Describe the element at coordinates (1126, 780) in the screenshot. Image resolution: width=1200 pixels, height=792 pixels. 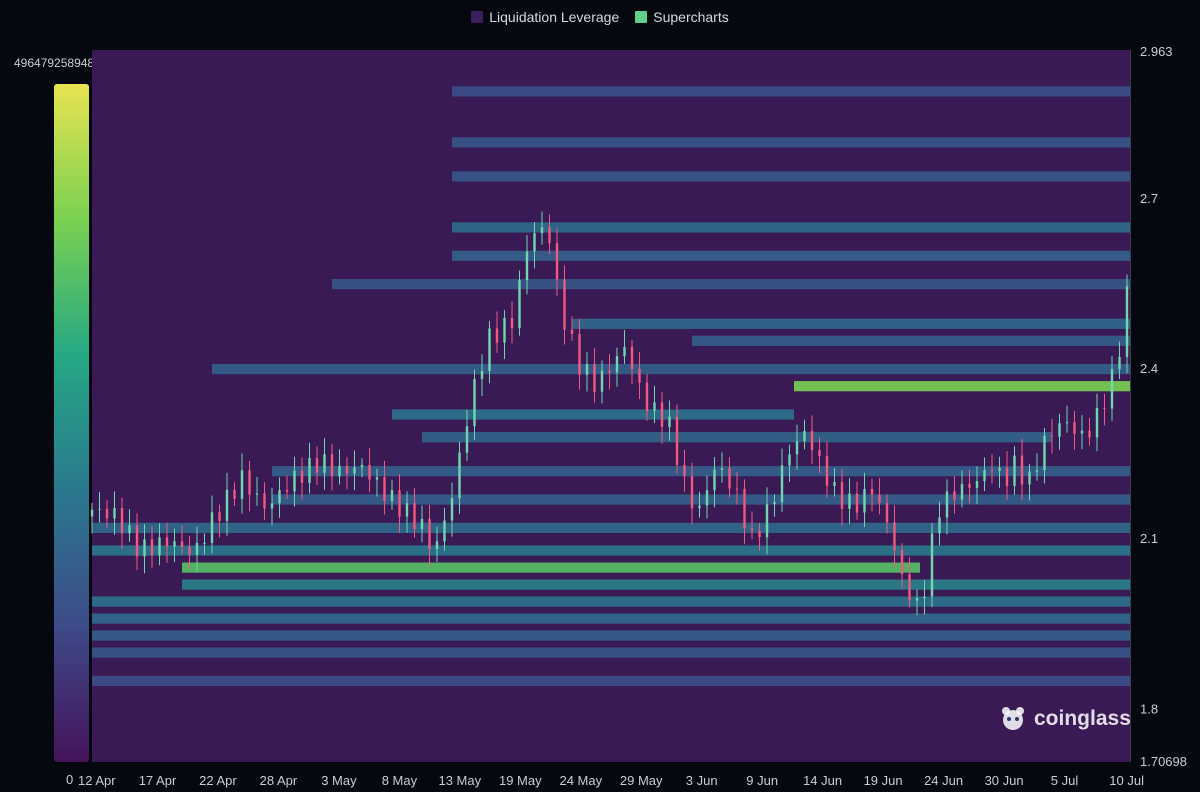
I see `x-tick-label: 10 Jul` at that location.